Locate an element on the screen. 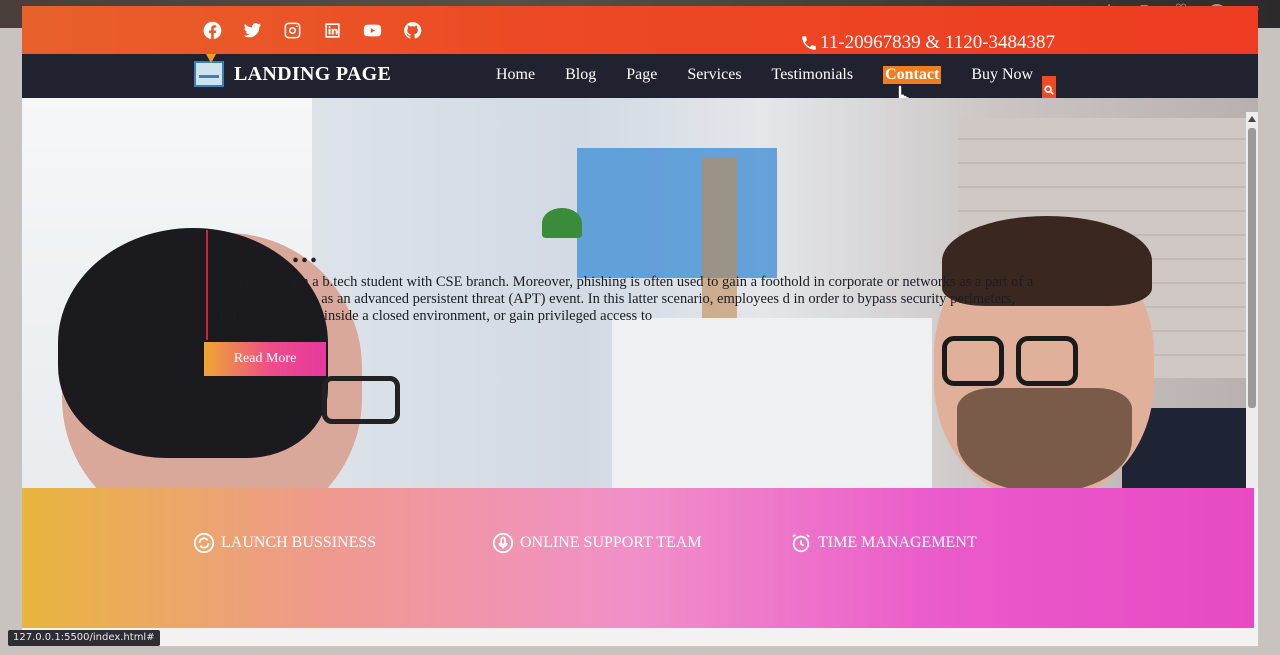 This screenshot has width=1280, height=655. status-bar-url: 127.0.0.1:5500/index.html# is located at coordinates (84, 638).